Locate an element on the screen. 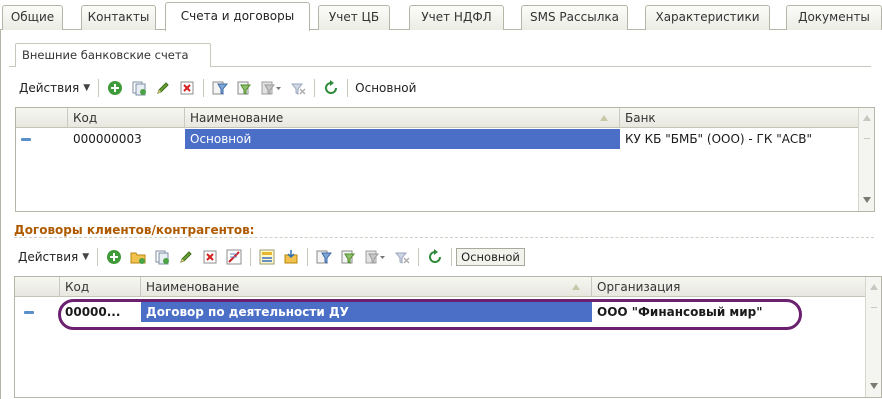 This screenshot has width=882, height=399. main-contract-button: Основной is located at coordinates (490, 257).